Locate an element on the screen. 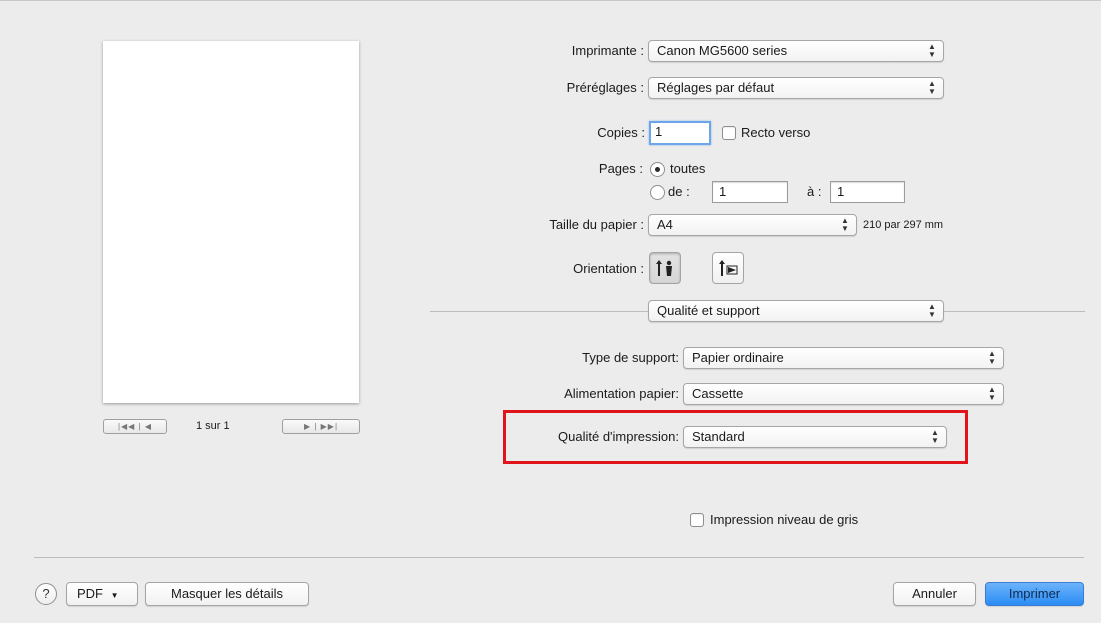 This screenshot has height=623, width=1101. page-preview is located at coordinates (231, 222).